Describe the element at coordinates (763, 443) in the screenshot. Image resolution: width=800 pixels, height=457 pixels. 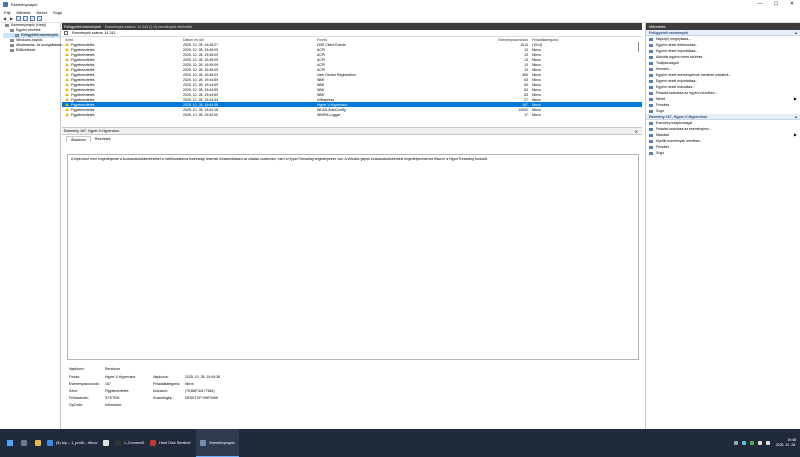
I see `system-tray: 19:48 2025. 10. 28.` at that location.